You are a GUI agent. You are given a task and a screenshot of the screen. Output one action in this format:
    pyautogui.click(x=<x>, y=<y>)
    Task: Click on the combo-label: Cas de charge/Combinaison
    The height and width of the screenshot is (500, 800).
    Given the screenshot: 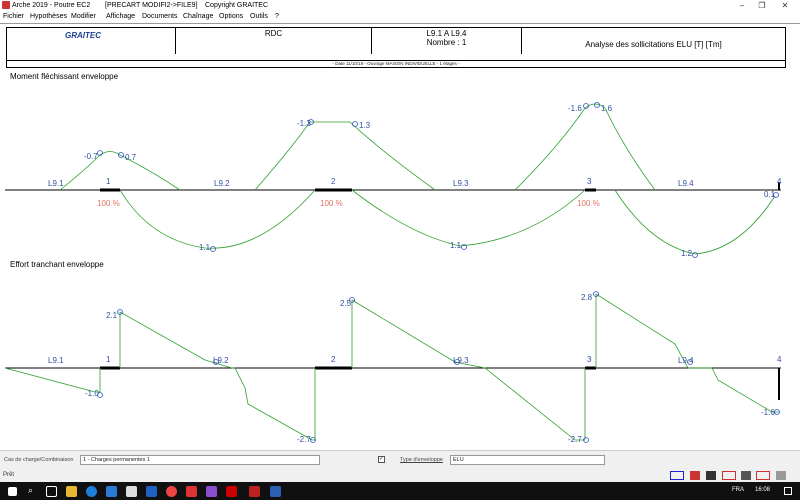 What is the action you would take?
    pyautogui.click(x=39, y=460)
    